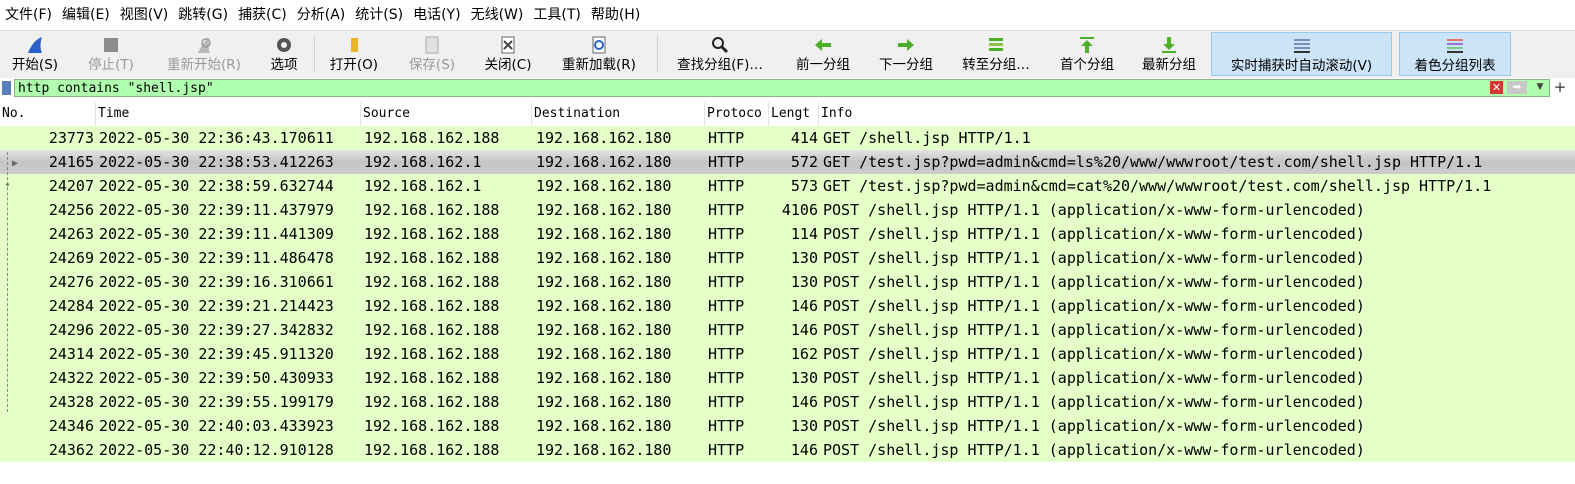  Describe the element at coordinates (794, 114) in the screenshot. I see `column-header-length: Lengt` at that location.